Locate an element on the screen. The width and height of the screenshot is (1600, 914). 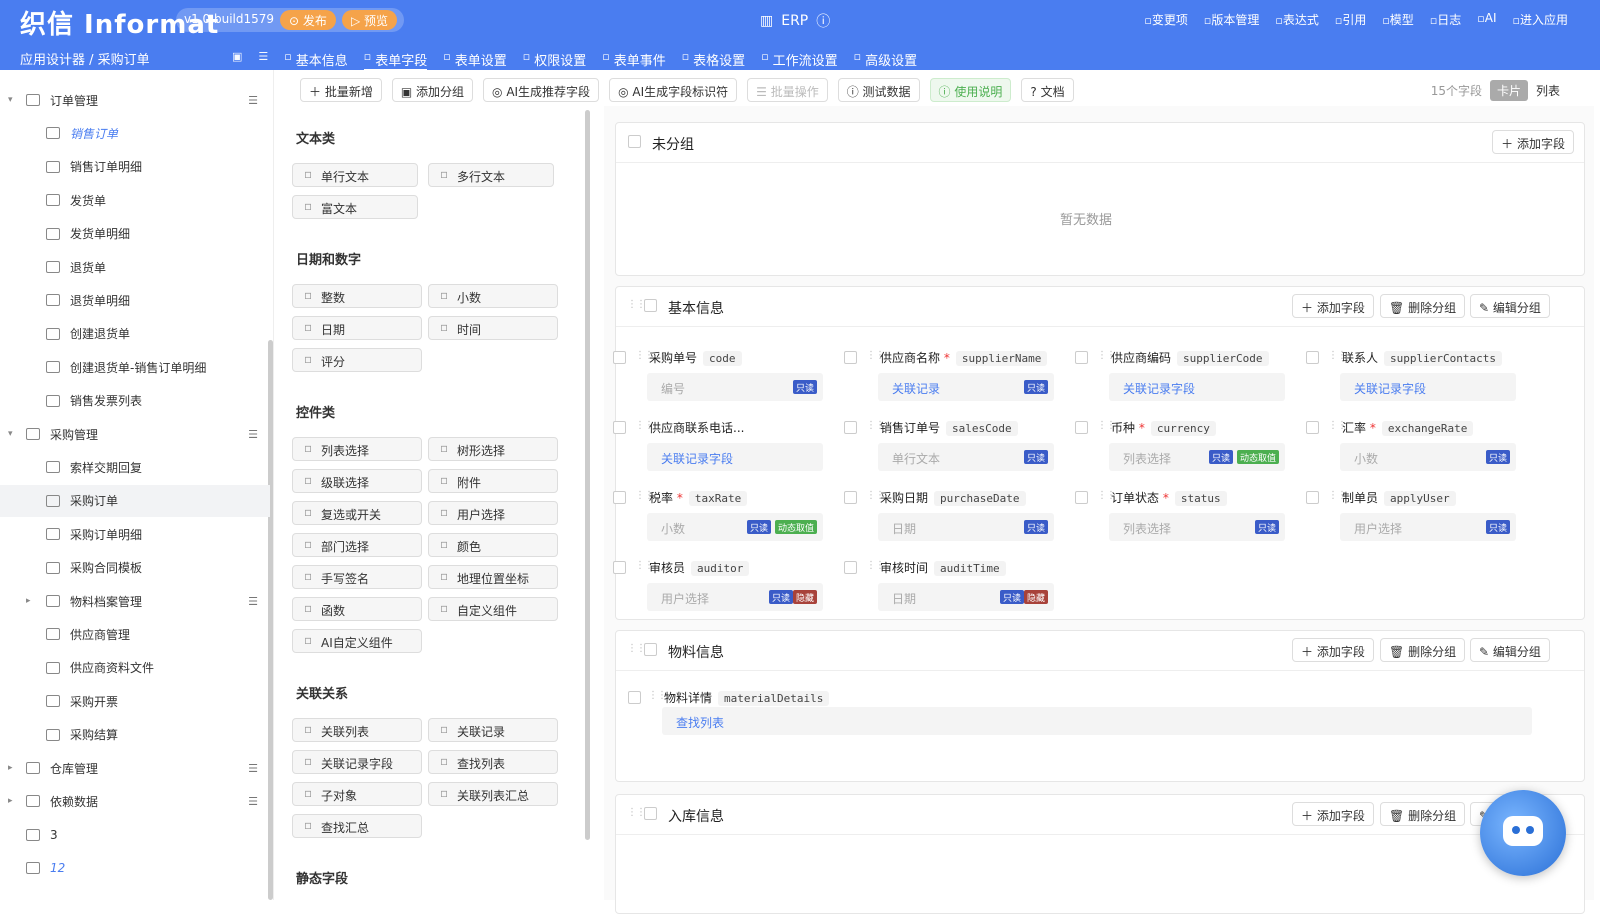
sidebar-item: 采购结算 is located at coordinates (135, 735).